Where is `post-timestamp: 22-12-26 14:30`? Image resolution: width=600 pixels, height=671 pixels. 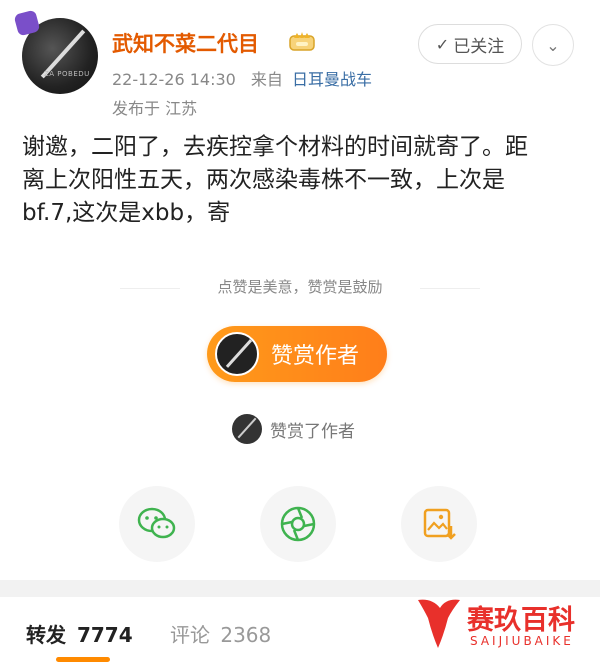 post-timestamp: 22-12-26 14:30 is located at coordinates (174, 79).